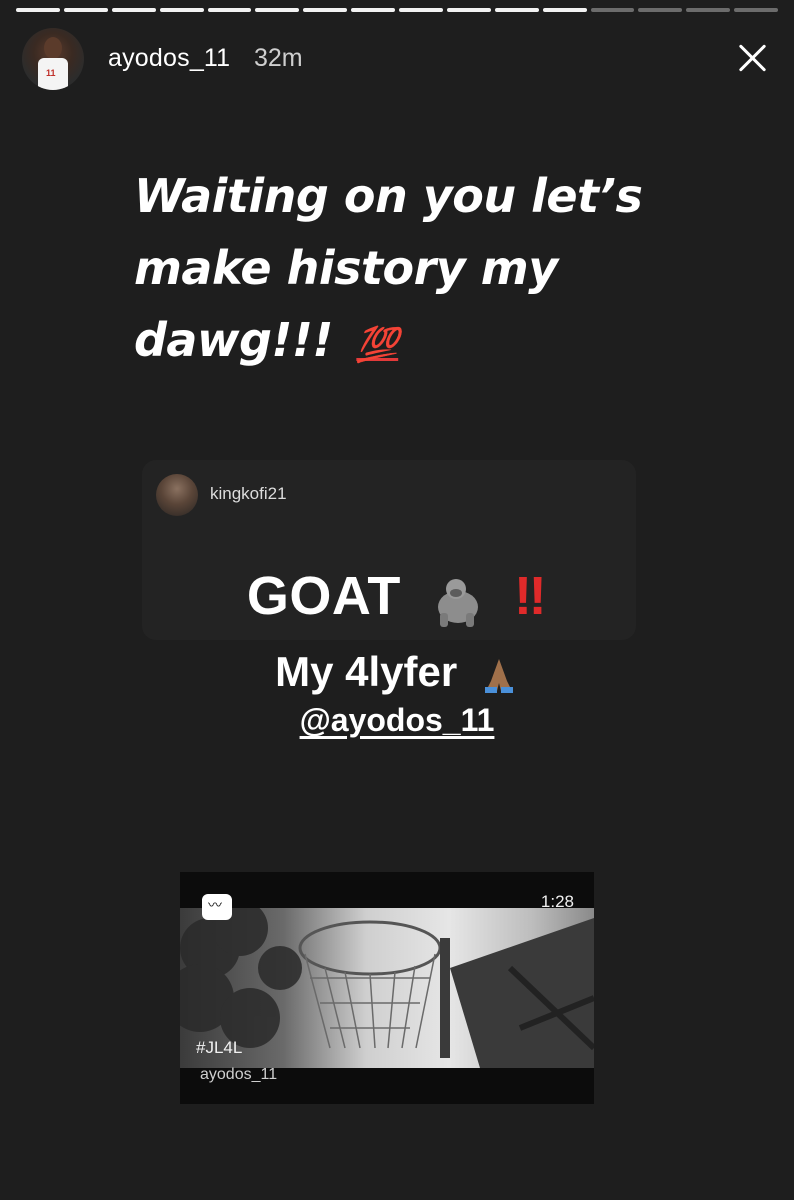 The image size is (794, 1200). Describe the element at coordinates (397, 10) in the screenshot. I see `story-progress-bar` at that location.